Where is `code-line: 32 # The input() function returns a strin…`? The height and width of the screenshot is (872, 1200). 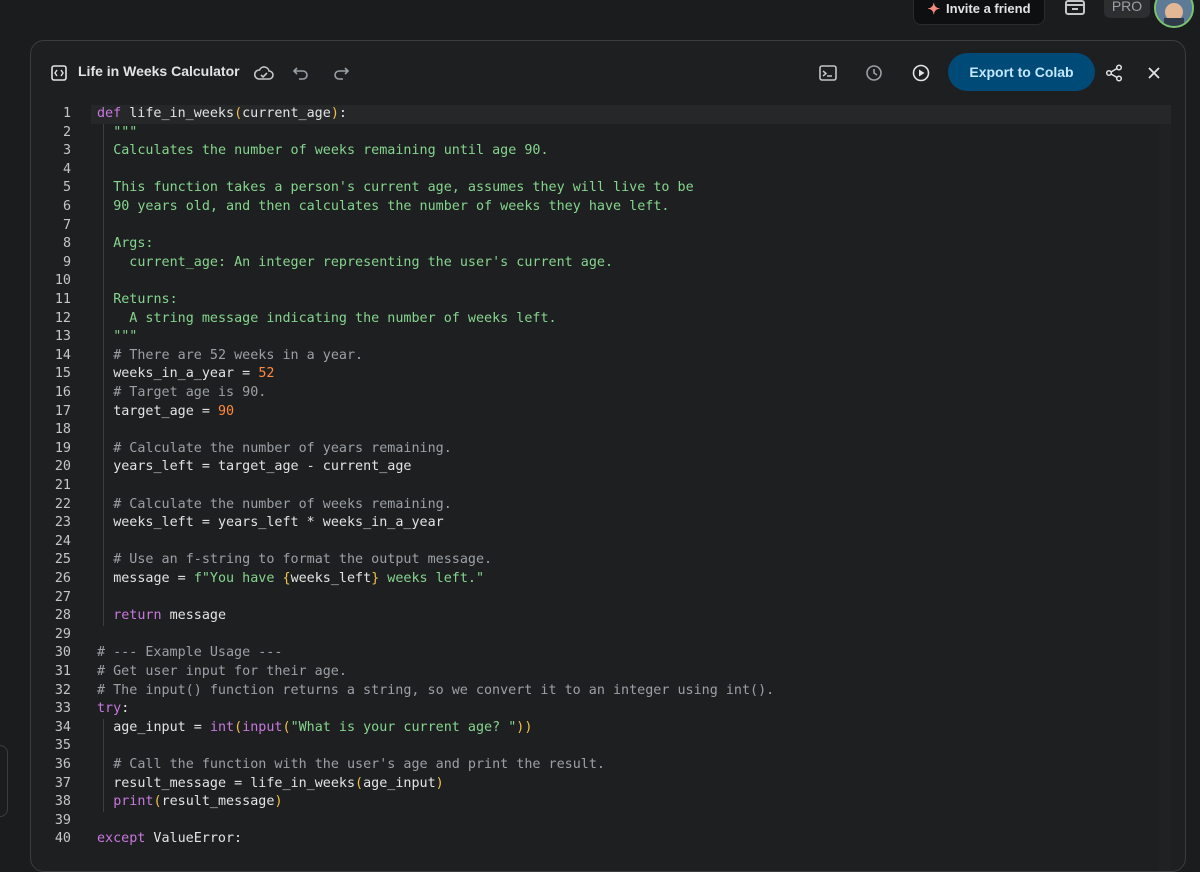 code-line: 32 # The input() function returns a strin… is located at coordinates (601, 691).